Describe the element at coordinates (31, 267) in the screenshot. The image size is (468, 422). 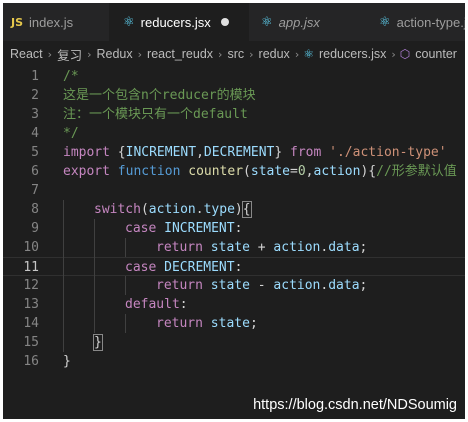
I see `line-number: 11` at that location.